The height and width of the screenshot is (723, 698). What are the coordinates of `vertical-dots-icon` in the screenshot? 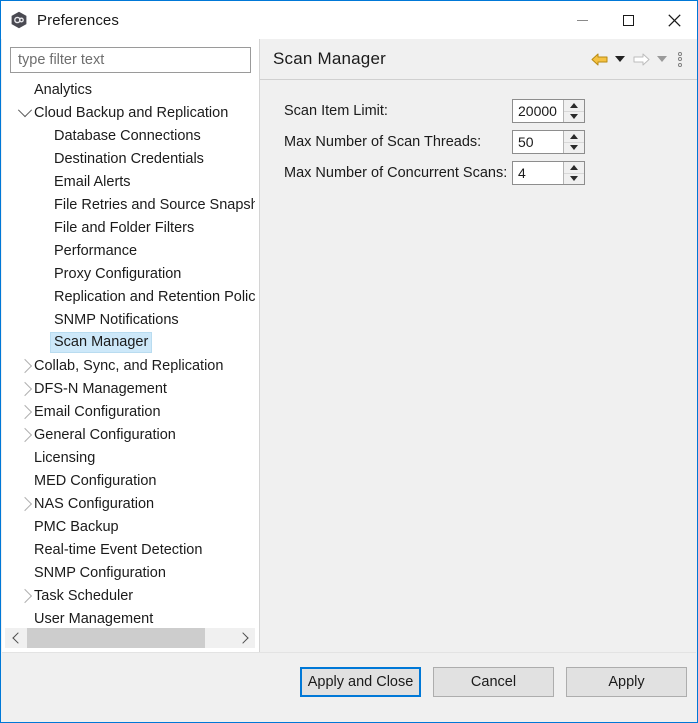 It's located at (680, 59).